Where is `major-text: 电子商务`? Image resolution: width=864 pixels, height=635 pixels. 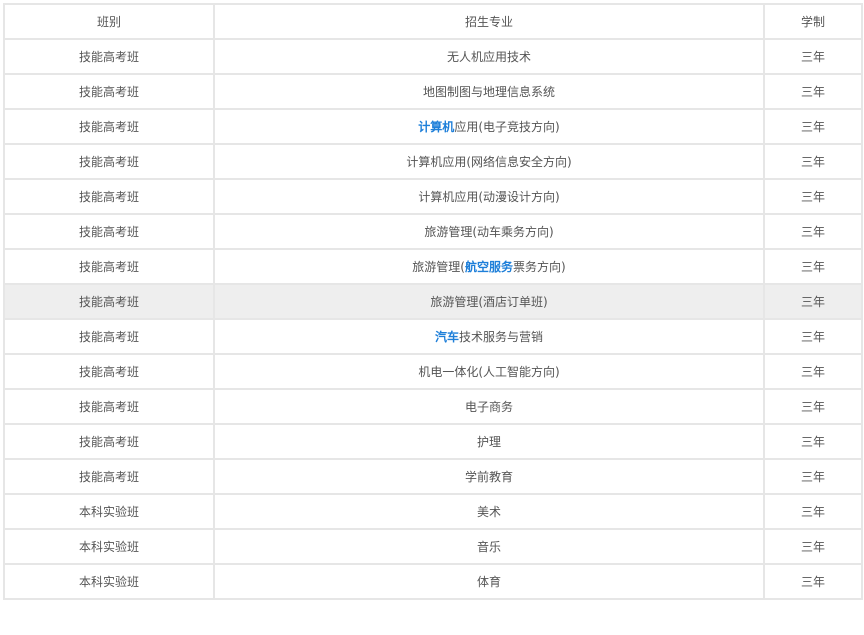 major-text: 电子商务 is located at coordinates (488, 407).